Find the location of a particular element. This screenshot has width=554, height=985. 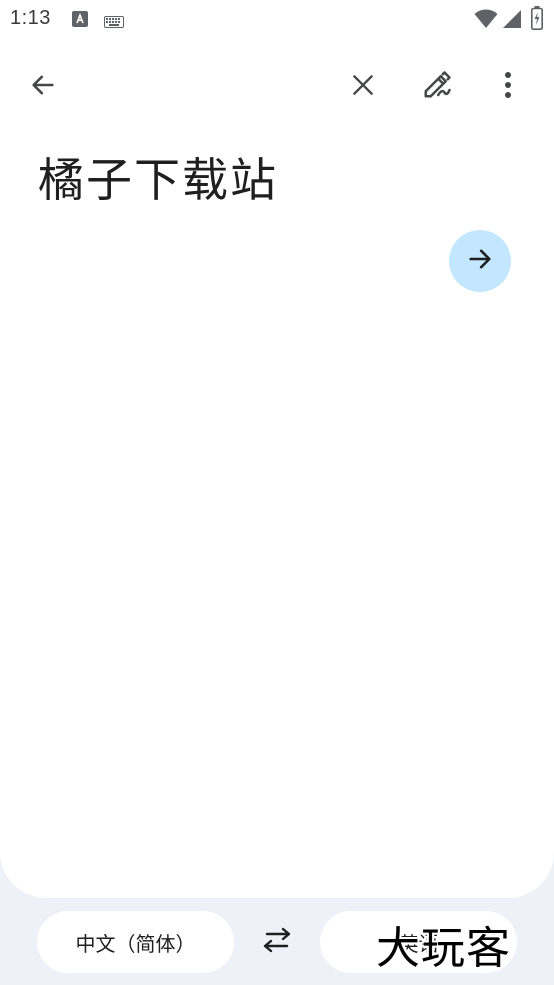

source-language-button: 中文（简体） is located at coordinates (135, 942).